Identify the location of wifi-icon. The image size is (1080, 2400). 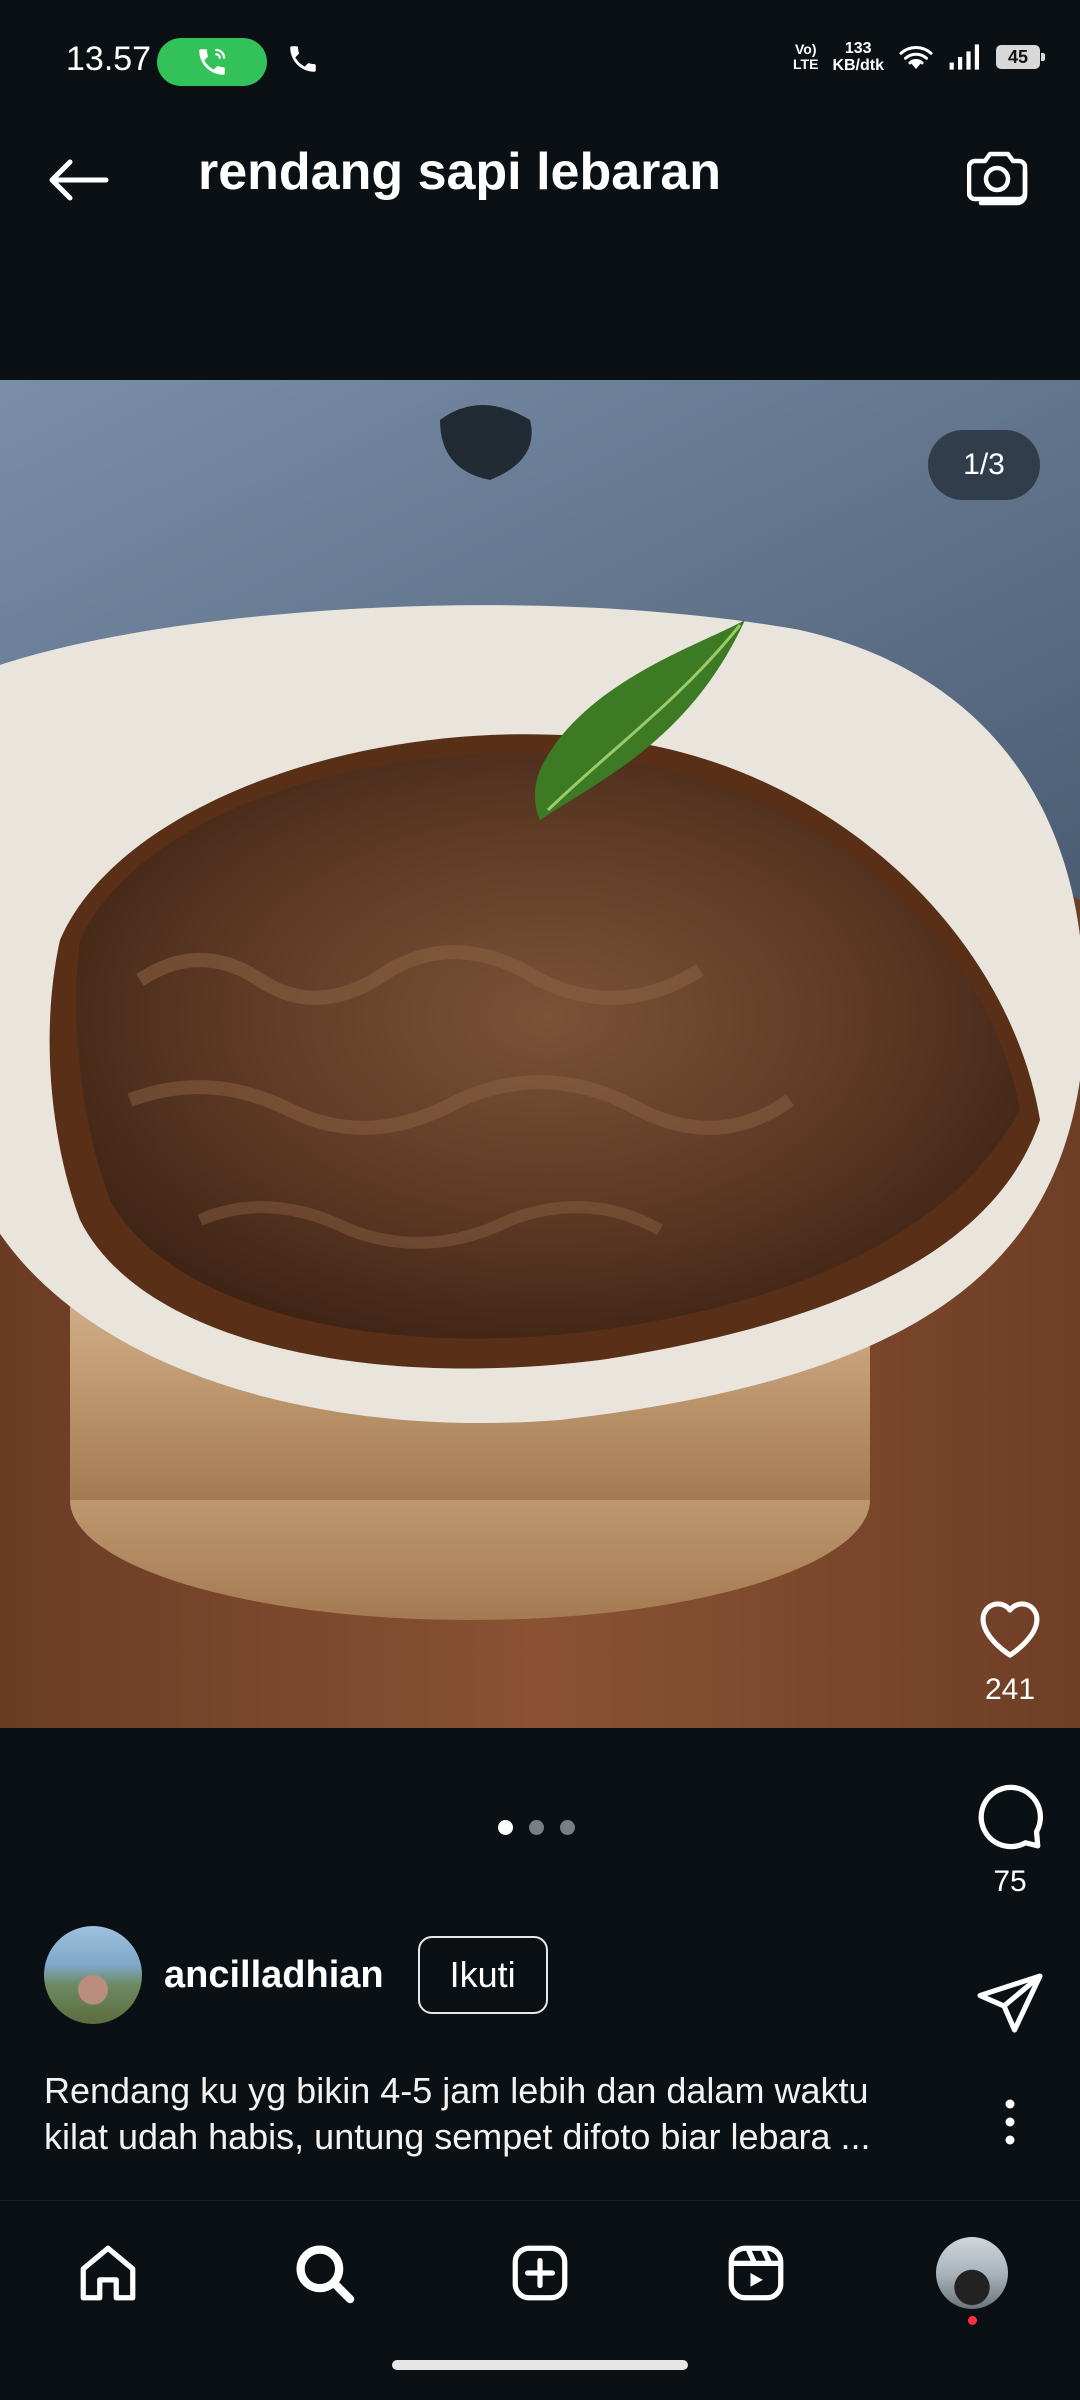
(916, 57).